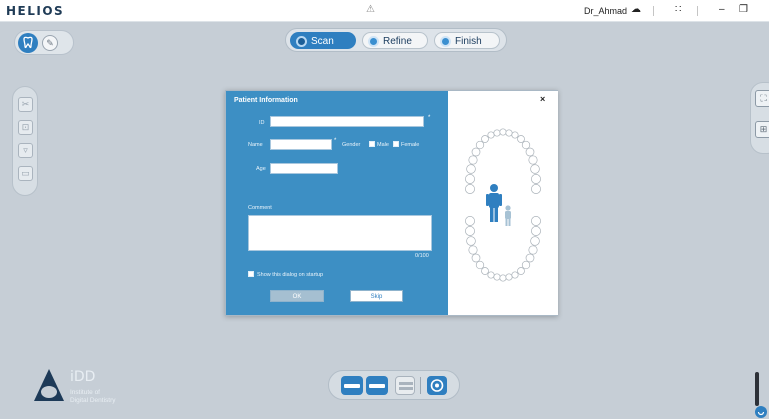 This screenshot has height=419, width=769. I want to click on step-finish: Finish, so click(467, 40).